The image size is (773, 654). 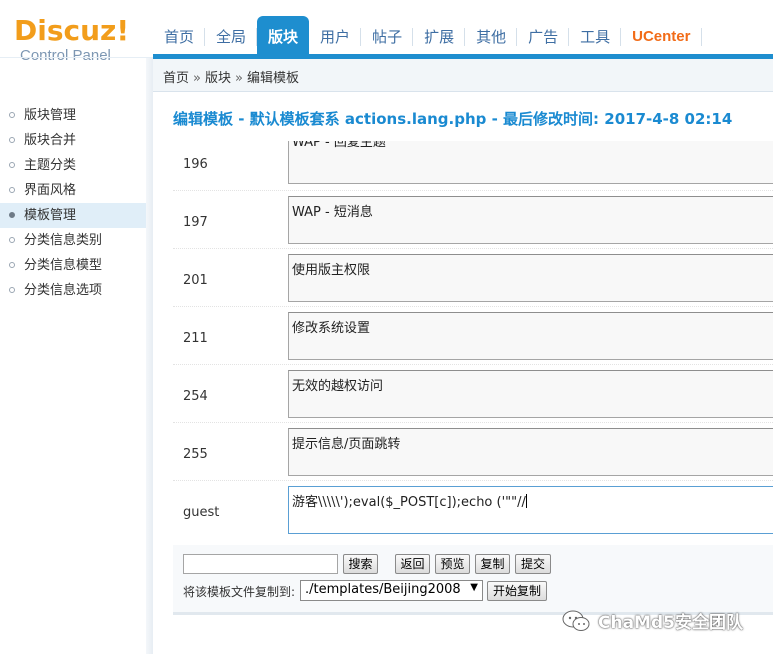 I want to click on breadcrumb-home: 首页, so click(x=176, y=78).